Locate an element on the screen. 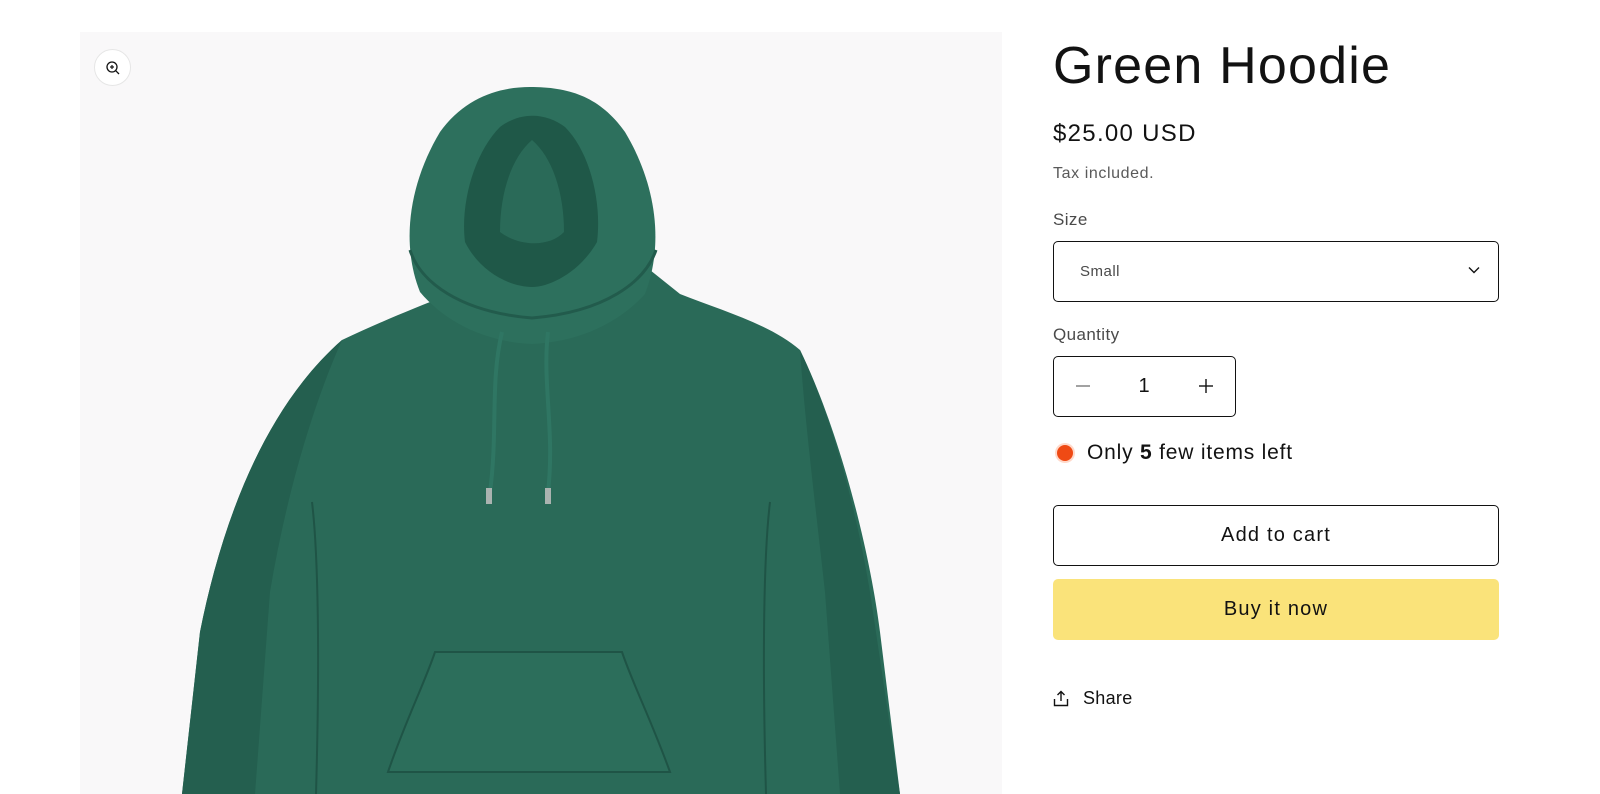 This screenshot has width=1600, height=794. plus-icon is located at coordinates (1206, 386).